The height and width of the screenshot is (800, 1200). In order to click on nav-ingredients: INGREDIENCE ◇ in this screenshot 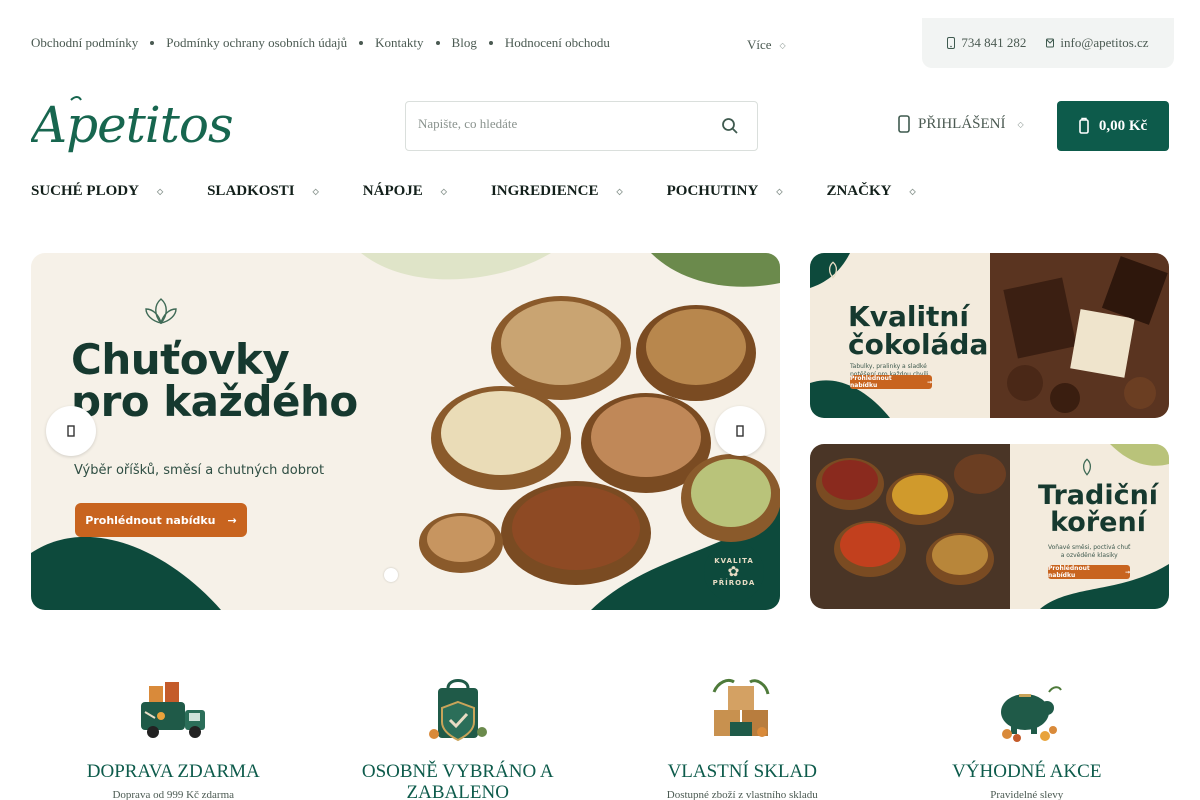, I will do `click(557, 191)`.